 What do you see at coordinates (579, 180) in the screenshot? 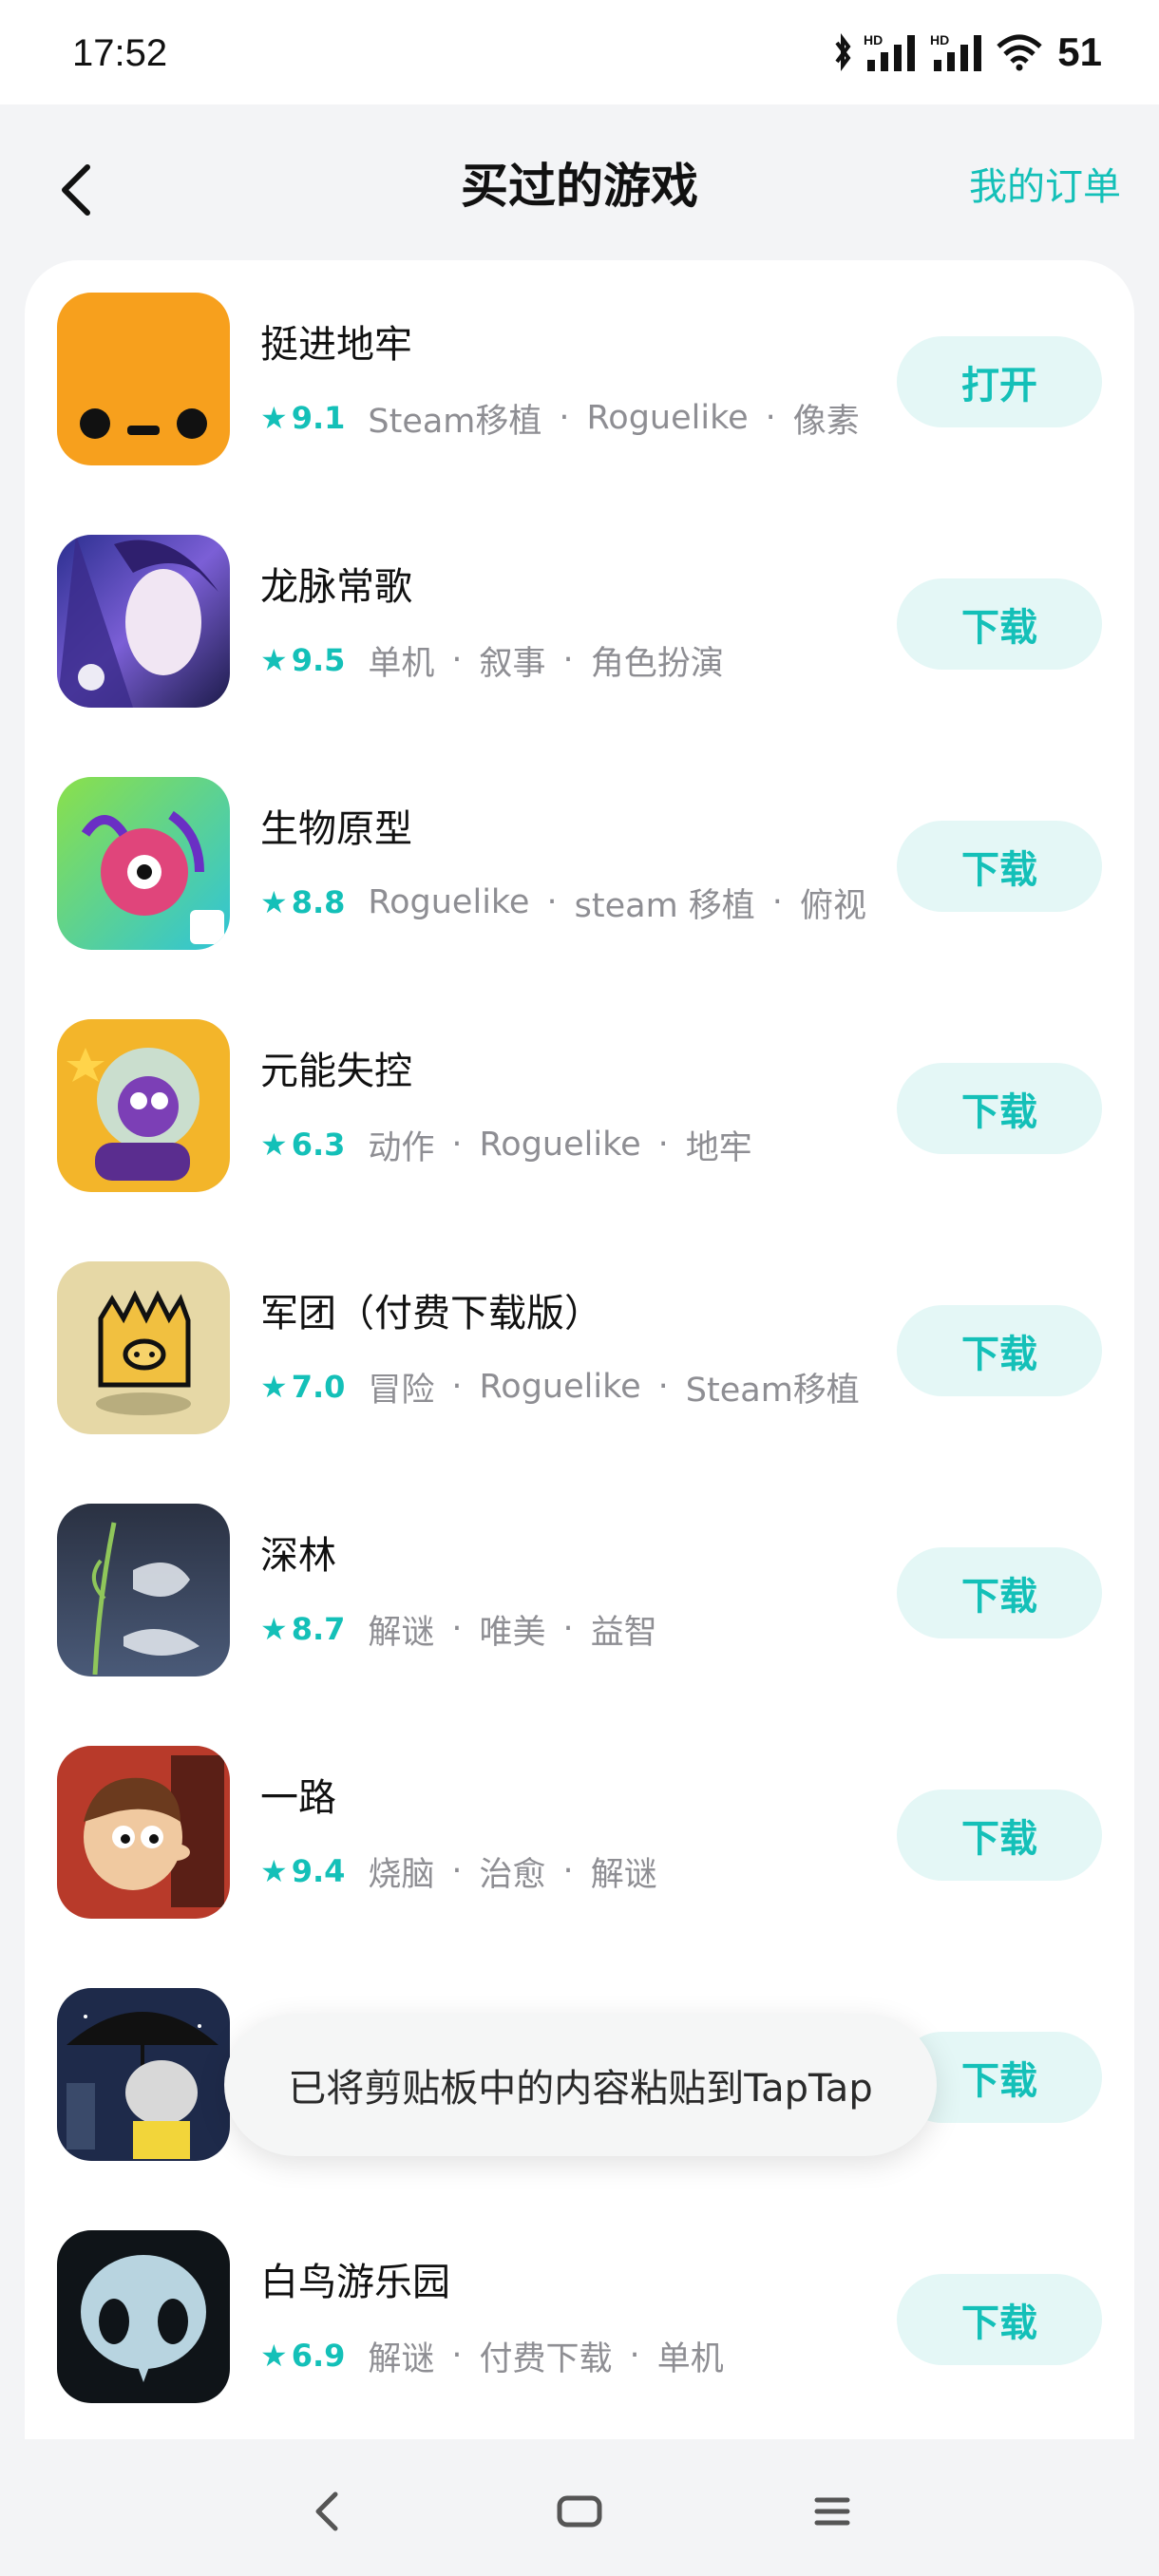
I see `header: 买过的游戏 我的订单` at bounding box center [579, 180].